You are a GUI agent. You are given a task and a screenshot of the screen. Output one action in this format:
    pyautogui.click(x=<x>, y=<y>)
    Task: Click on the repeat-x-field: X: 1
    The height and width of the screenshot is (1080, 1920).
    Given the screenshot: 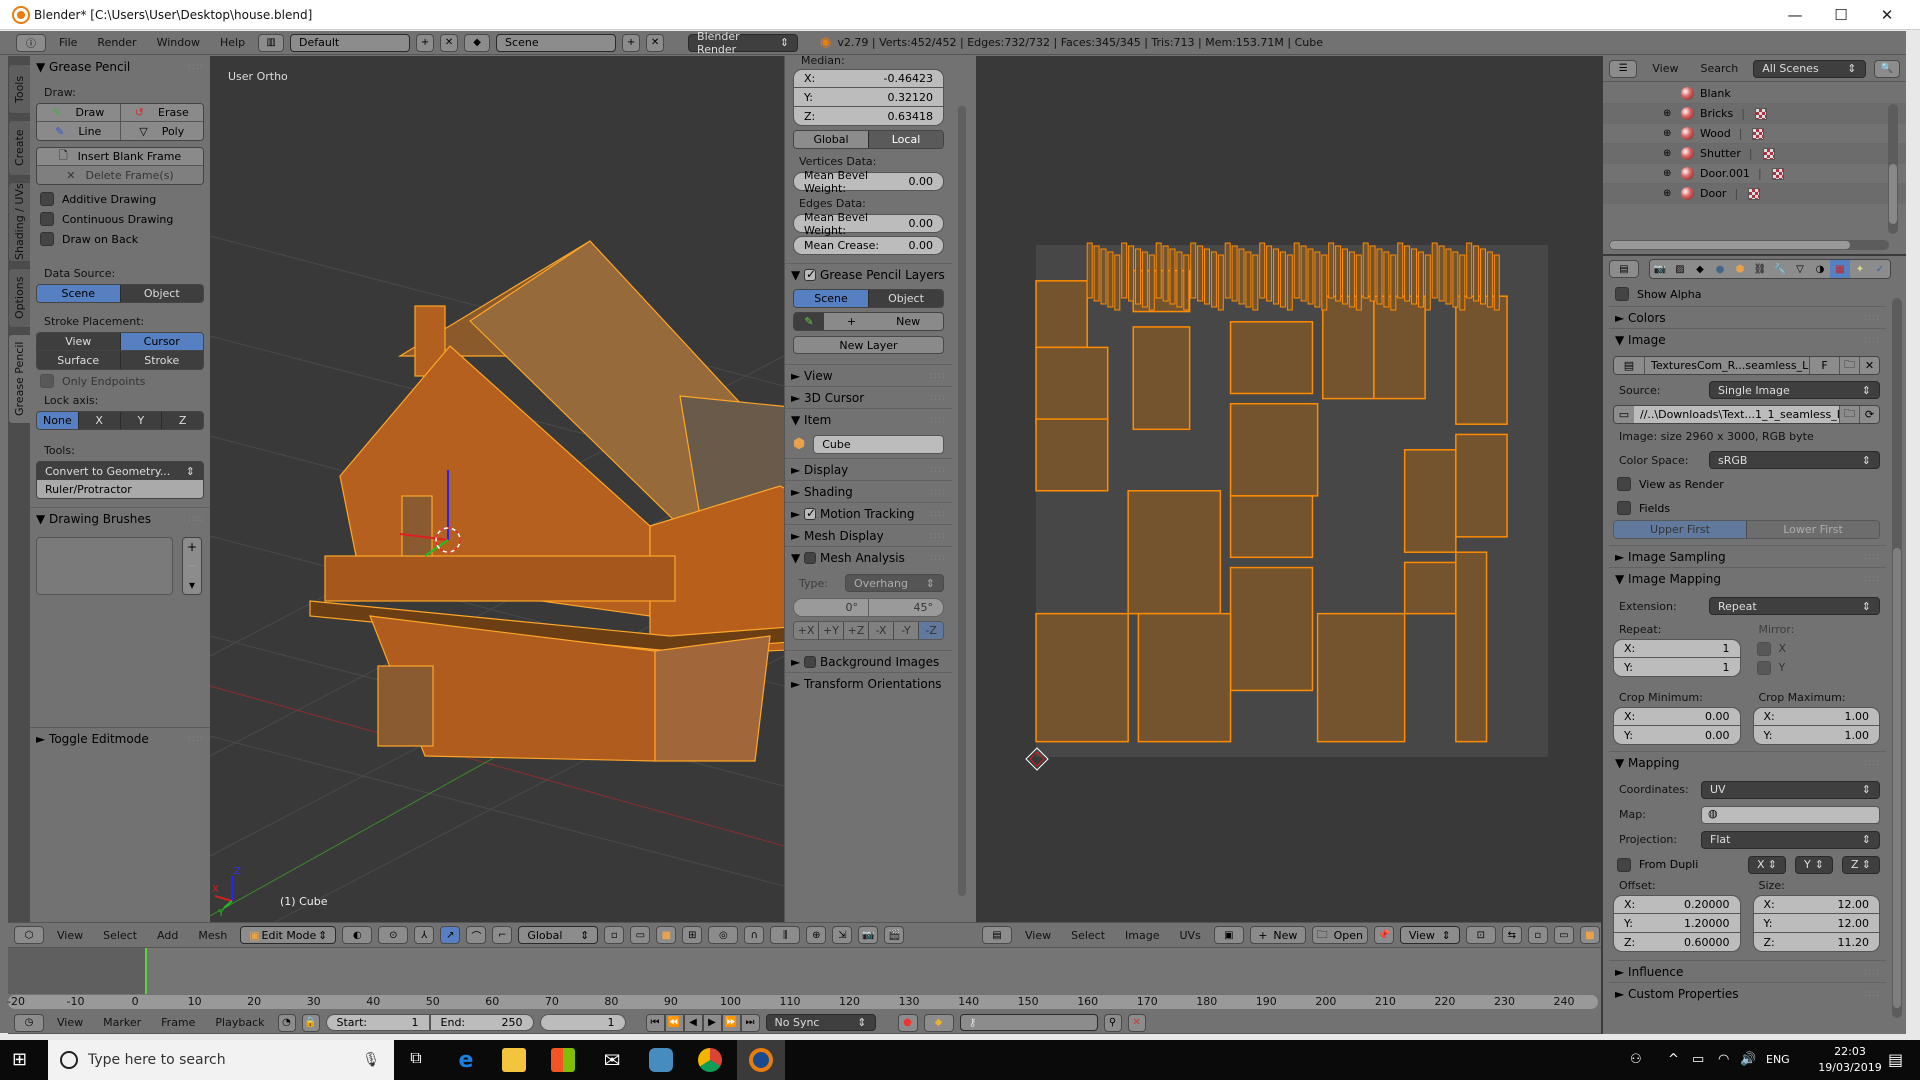 What is the action you would take?
    pyautogui.click(x=1677, y=648)
    